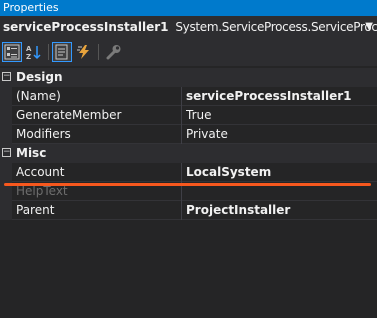  Describe the element at coordinates (86, 27) in the screenshot. I see `object-name: serviceProcessInstaller1` at that location.